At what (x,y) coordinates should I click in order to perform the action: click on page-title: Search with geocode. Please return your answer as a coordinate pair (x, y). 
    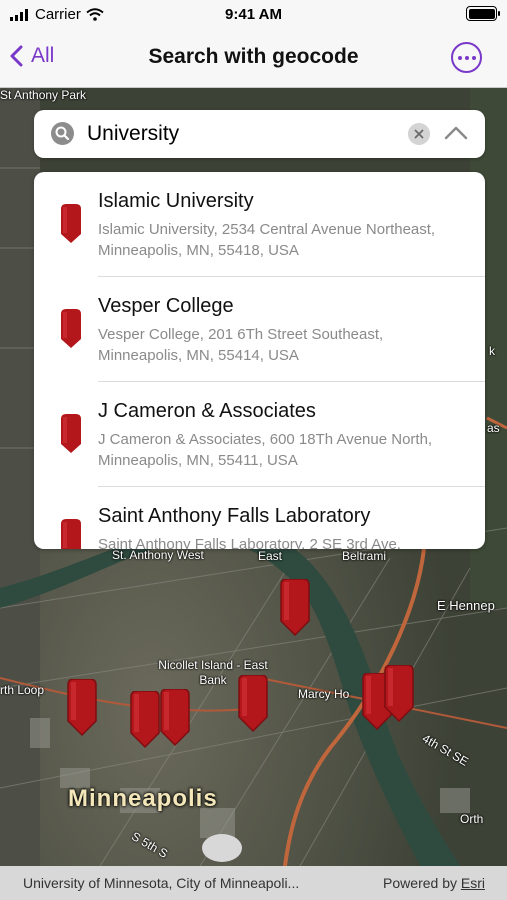
    Looking at the image, I should click on (253, 56).